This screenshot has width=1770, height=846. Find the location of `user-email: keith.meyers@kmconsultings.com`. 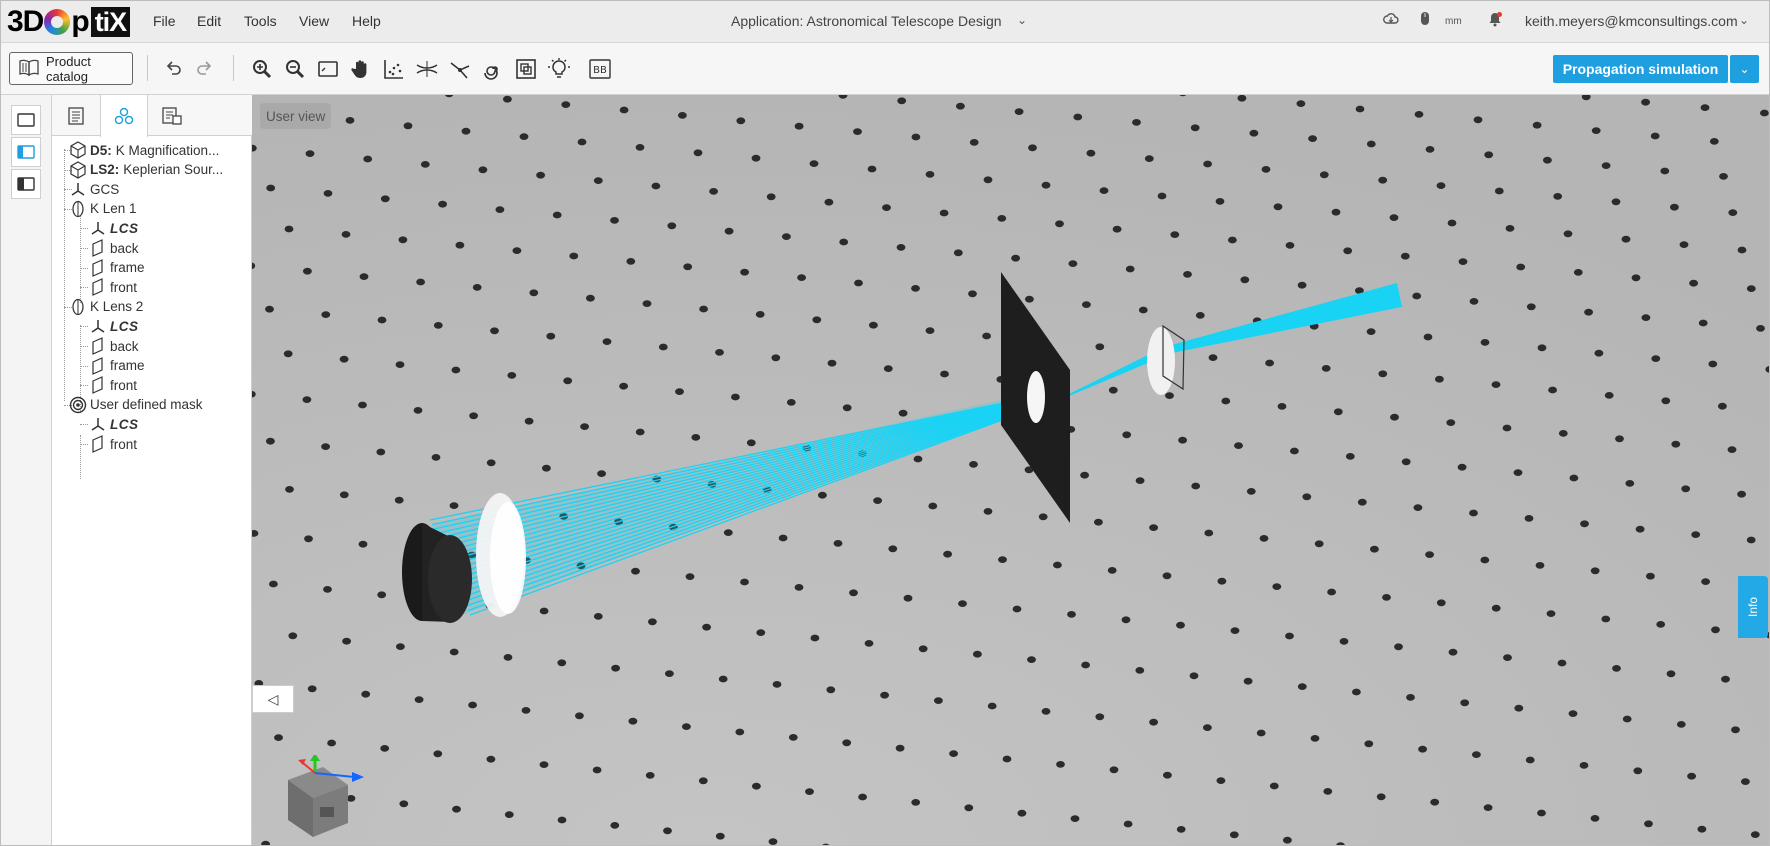

user-email: keith.meyers@kmconsultings.com is located at coordinates (1631, 21).